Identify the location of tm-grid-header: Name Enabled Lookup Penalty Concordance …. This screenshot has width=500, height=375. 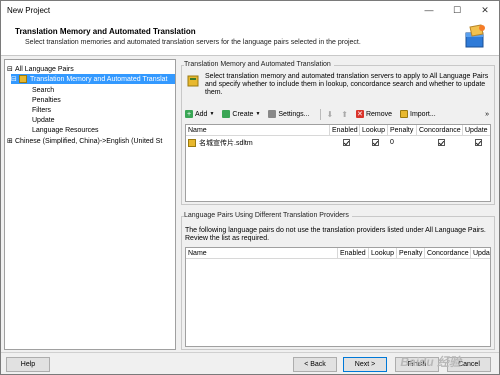
(338, 130).